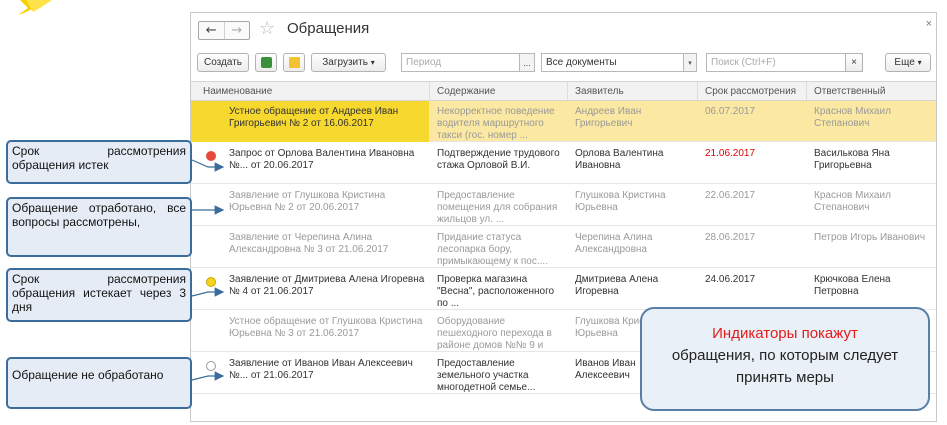 The image size is (947, 425). What do you see at coordinates (870, 237) in the screenshot?
I see `row-responsible: Петров Игорь Иванович` at bounding box center [870, 237].